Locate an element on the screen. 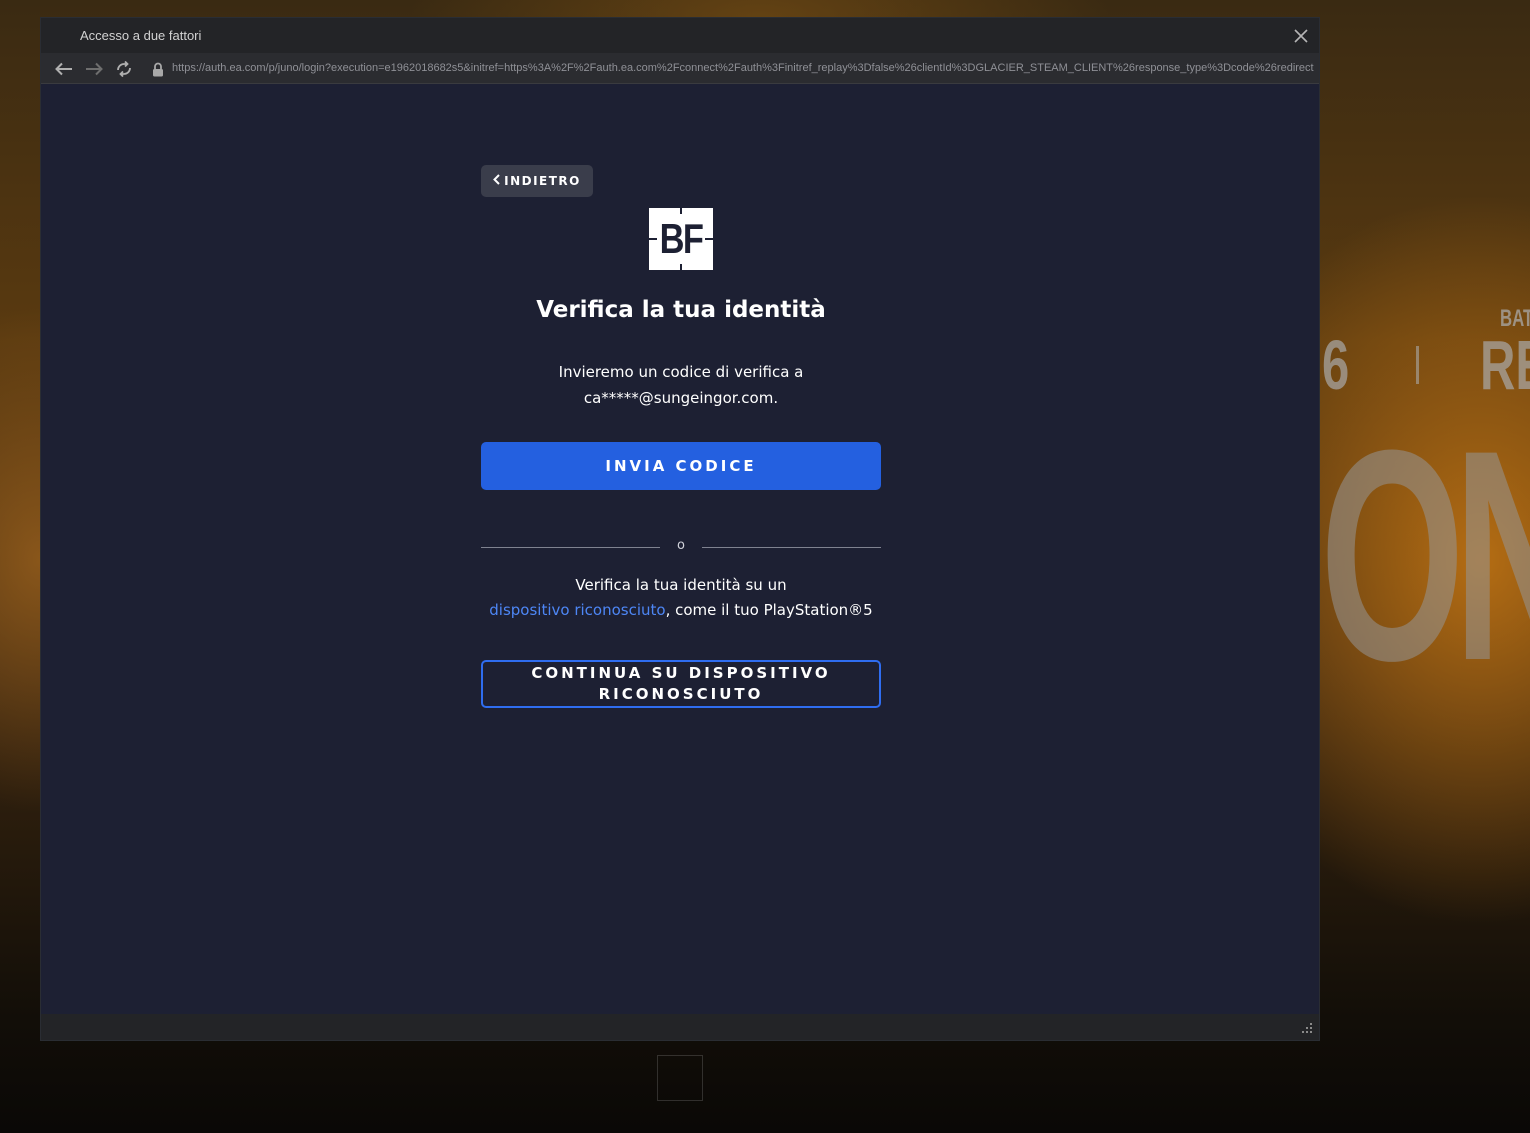 The image size is (1530, 1133). button-label-line: CONTINUA SU DISPOSITIVO is located at coordinates (681, 673).